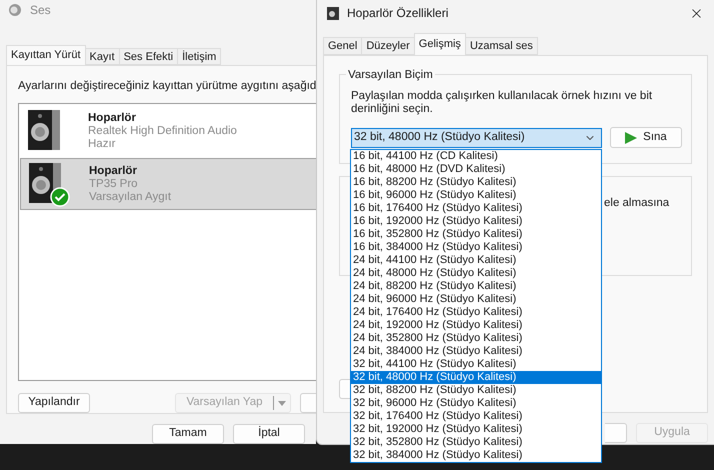 The height and width of the screenshot is (470, 714). I want to click on instruction-text: Ayarlarını değiştireceğiniz kayıttan yürütme aygıtını aşağıd, so click(167, 86).